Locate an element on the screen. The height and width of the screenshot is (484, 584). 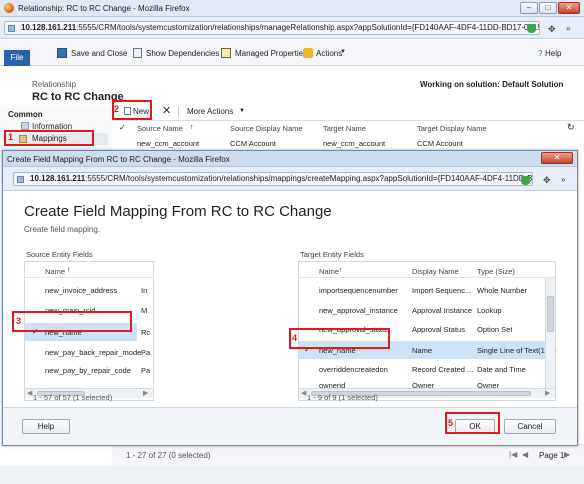
toolbar-divider is located at coordinates (178, 111).